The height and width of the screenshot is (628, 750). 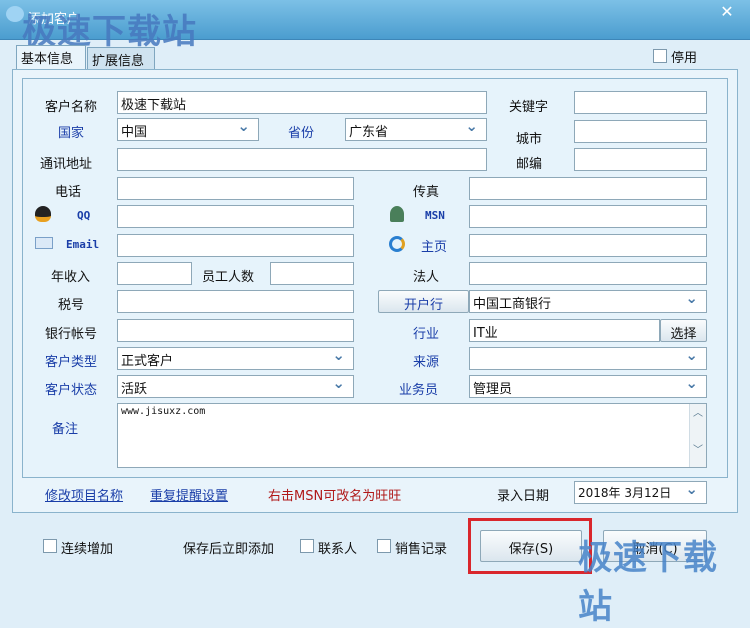 What do you see at coordinates (426, 334) in the screenshot?
I see `industry-label: 行业` at bounding box center [426, 334].